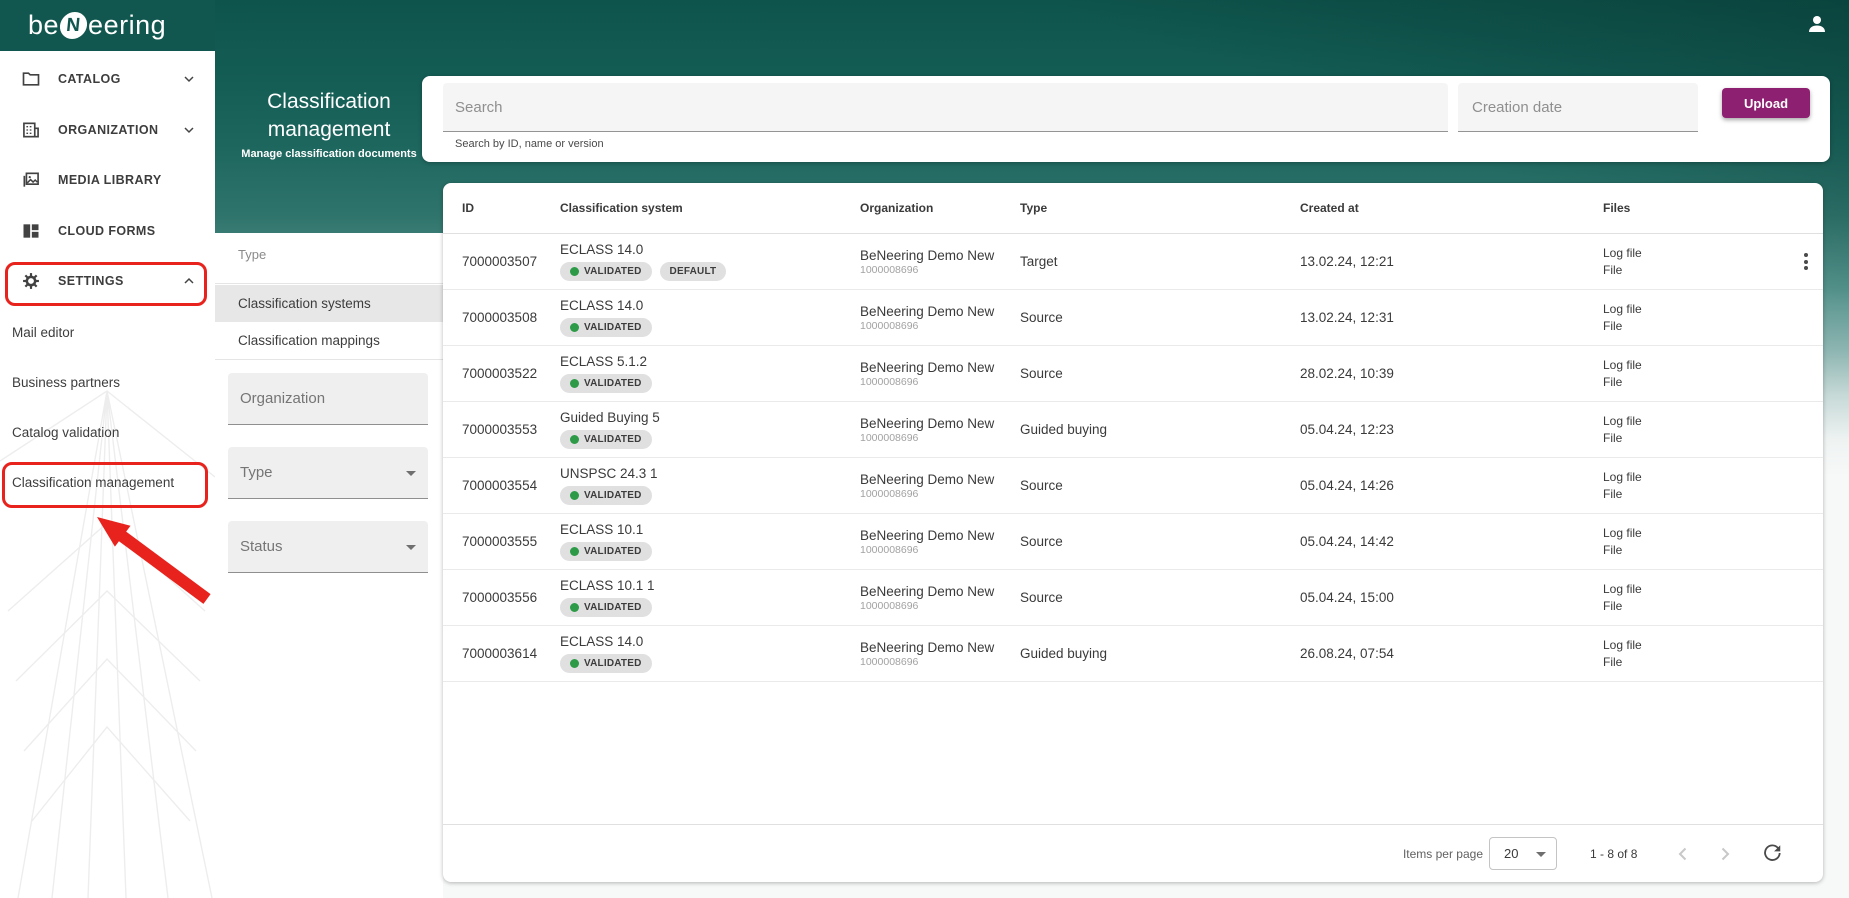 This screenshot has height=898, width=1849. I want to click on beneering-logo: be Neering, so click(97, 25).